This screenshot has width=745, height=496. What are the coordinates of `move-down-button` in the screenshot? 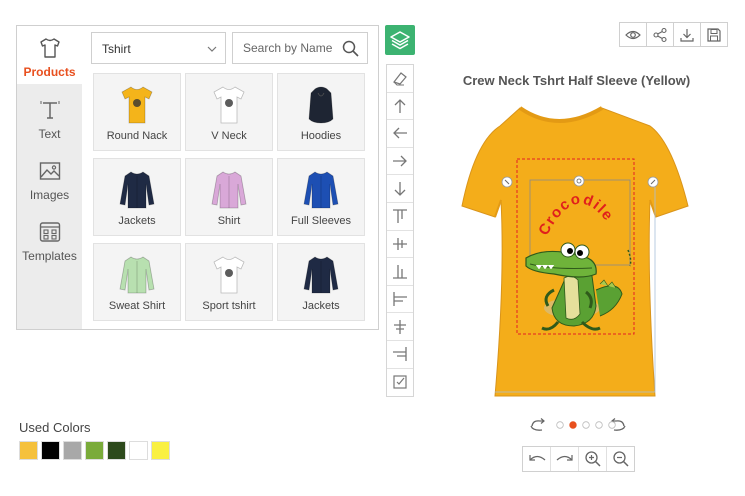 It's located at (400, 189).